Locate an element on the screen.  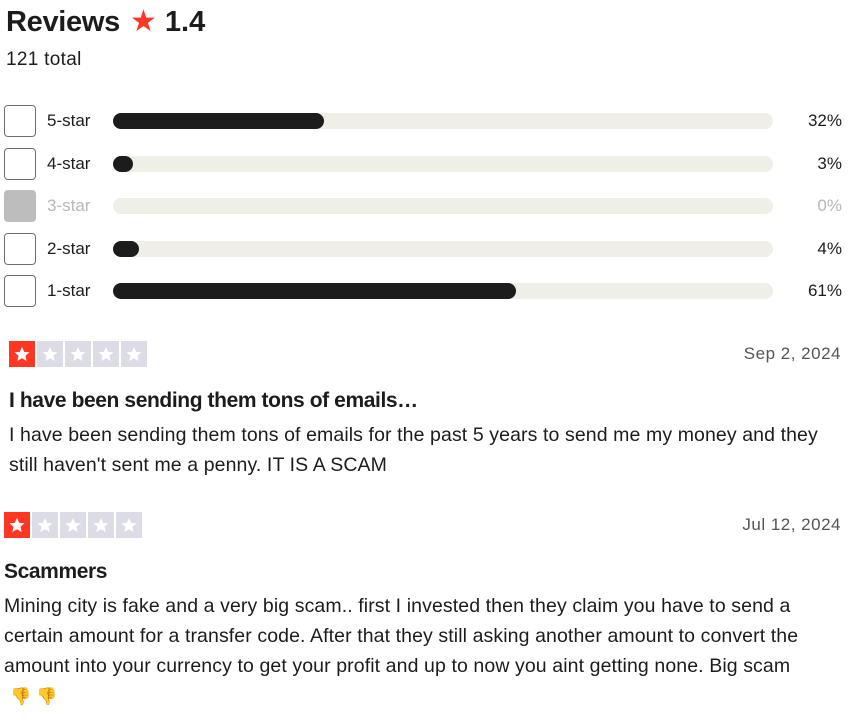
title-row: Reviews ★ 1.4 is located at coordinates (105, 22).